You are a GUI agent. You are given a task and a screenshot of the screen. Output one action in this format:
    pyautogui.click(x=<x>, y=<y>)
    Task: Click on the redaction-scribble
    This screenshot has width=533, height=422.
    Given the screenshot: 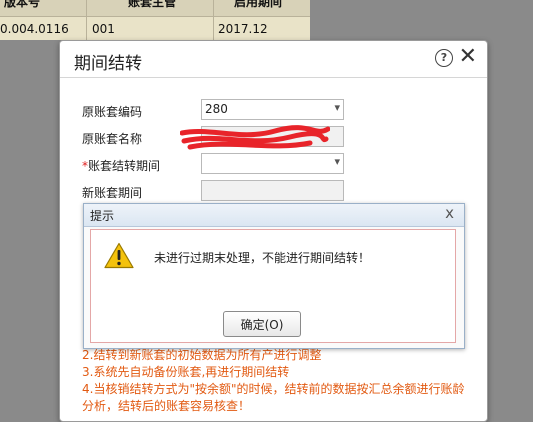 What is the action you would take?
    pyautogui.click(x=255, y=137)
    